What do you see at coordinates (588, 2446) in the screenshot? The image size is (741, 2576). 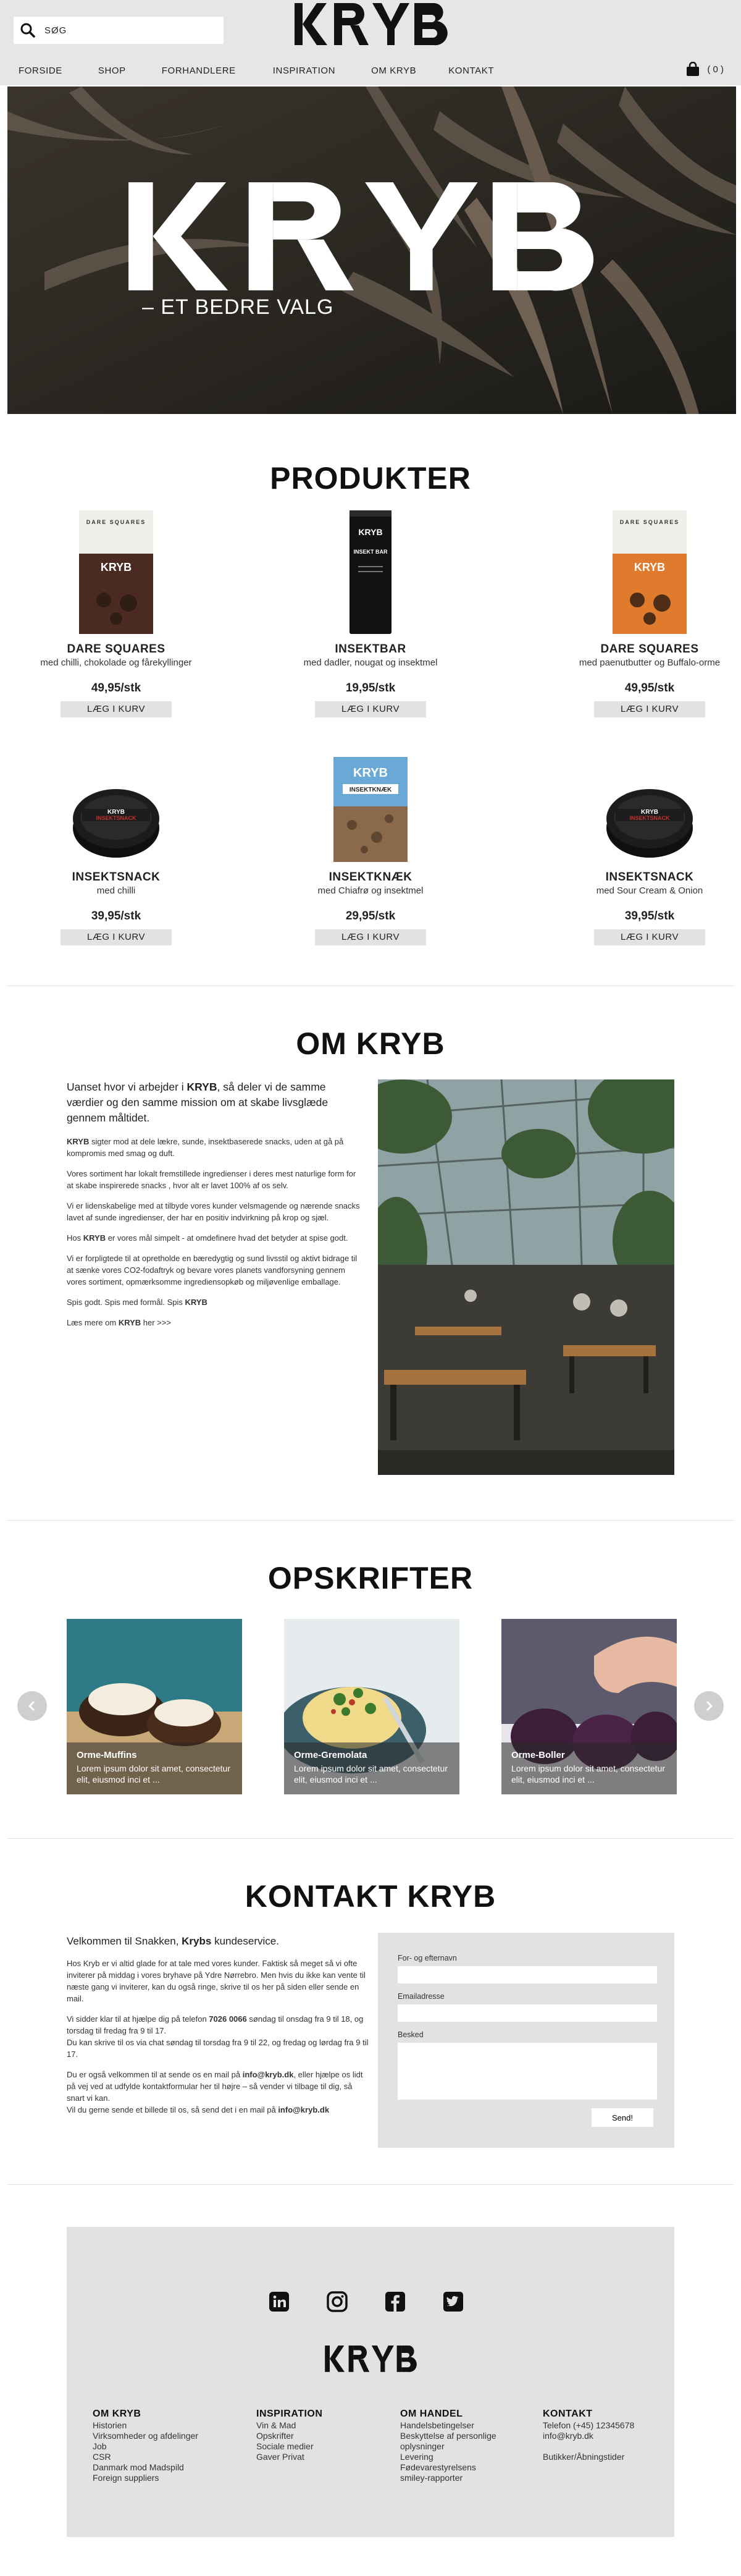 I see `footer-link` at bounding box center [588, 2446].